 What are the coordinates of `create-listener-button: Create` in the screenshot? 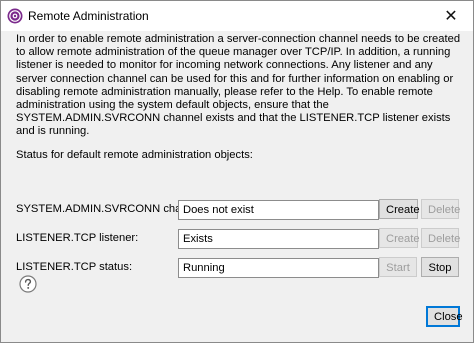 It's located at (399, 238).